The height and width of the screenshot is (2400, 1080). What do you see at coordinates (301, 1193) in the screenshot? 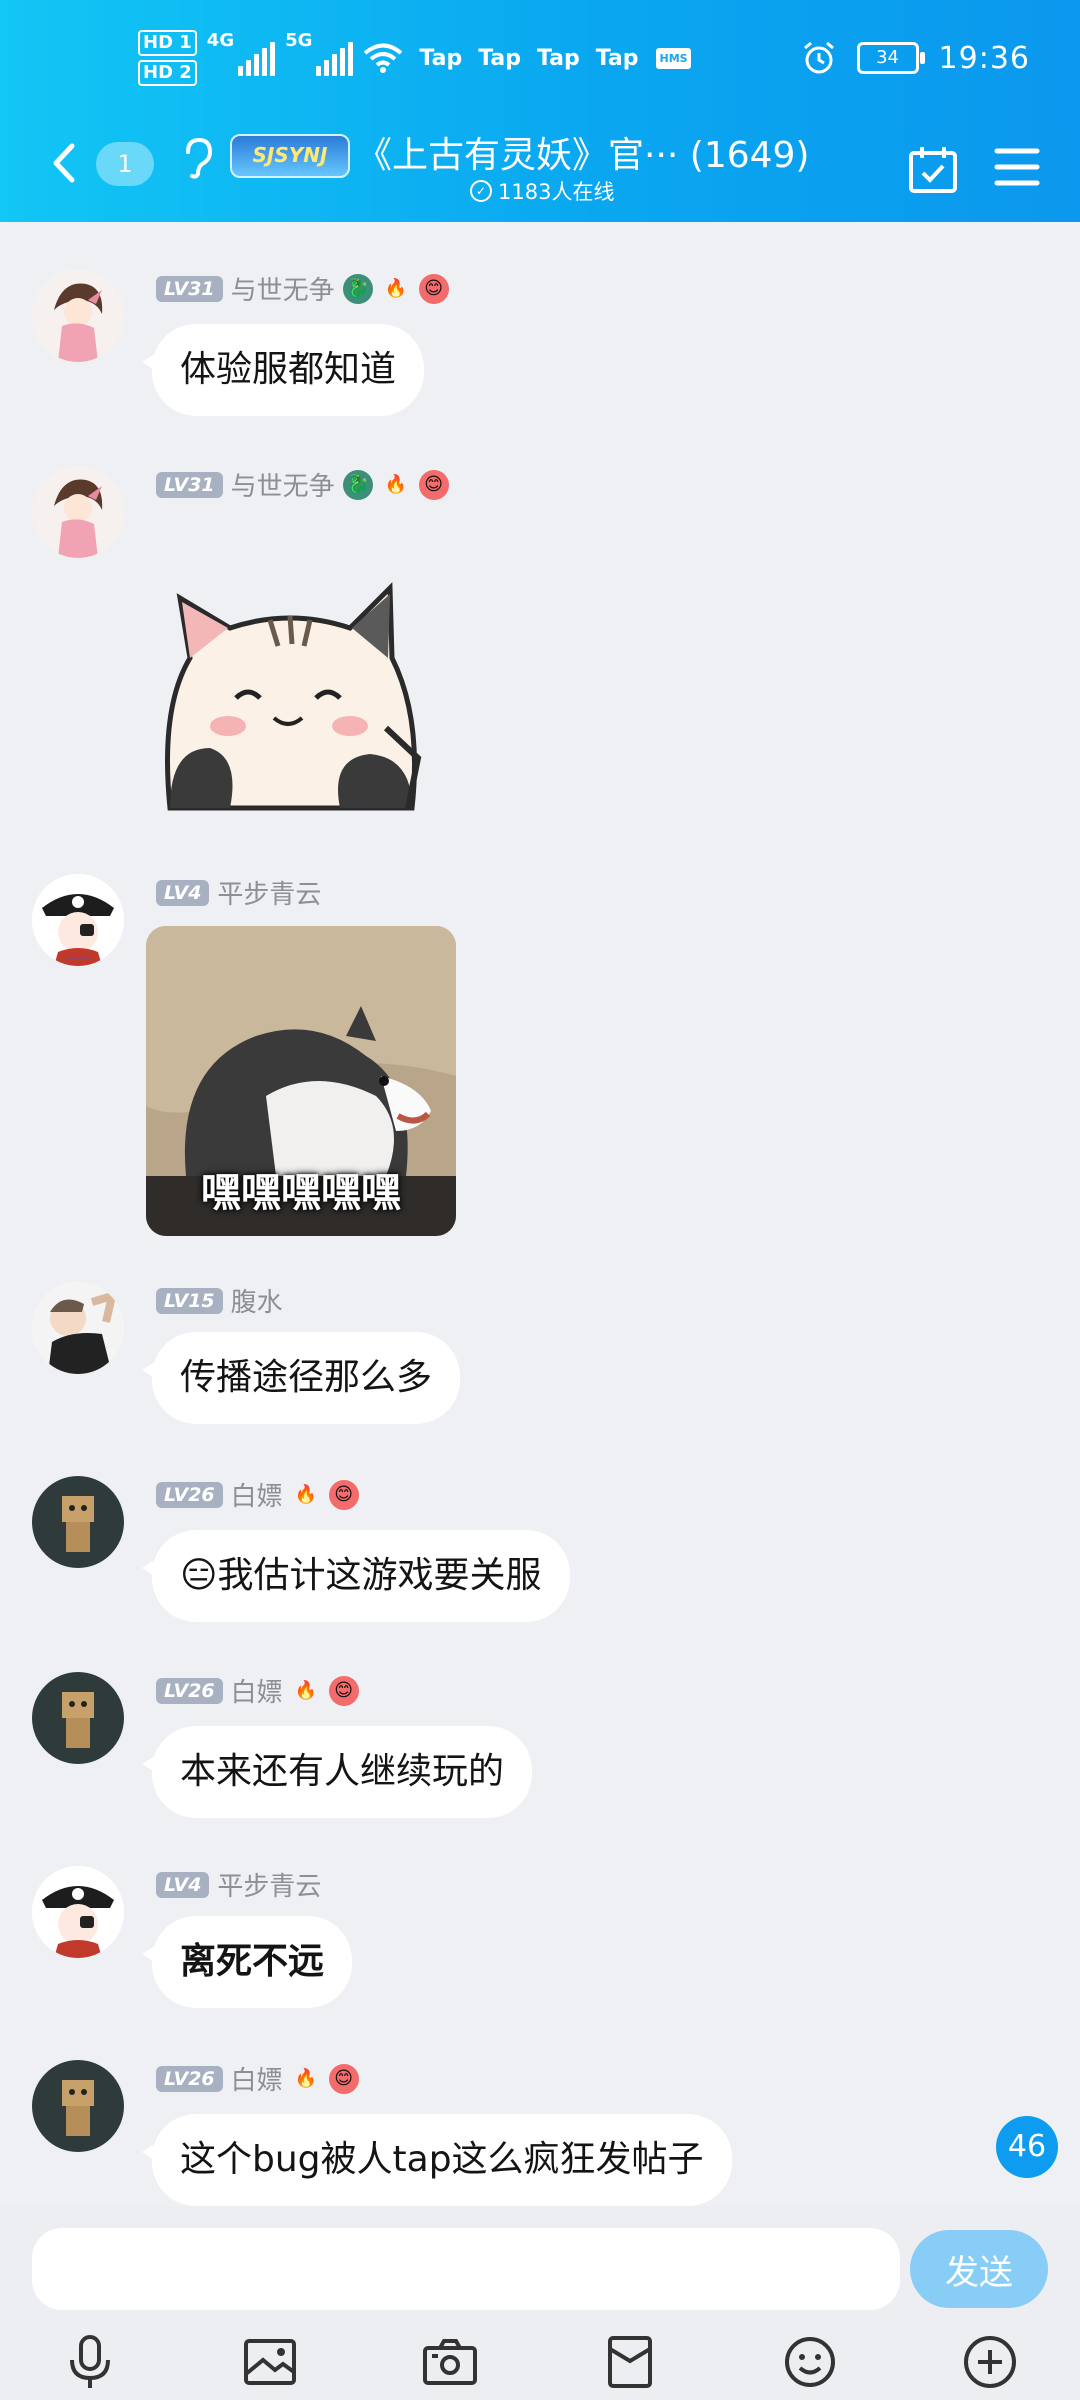
I see `sticker-caption: 嘿嘿嘿嘿嘿` at bounding box center [301, 1193].